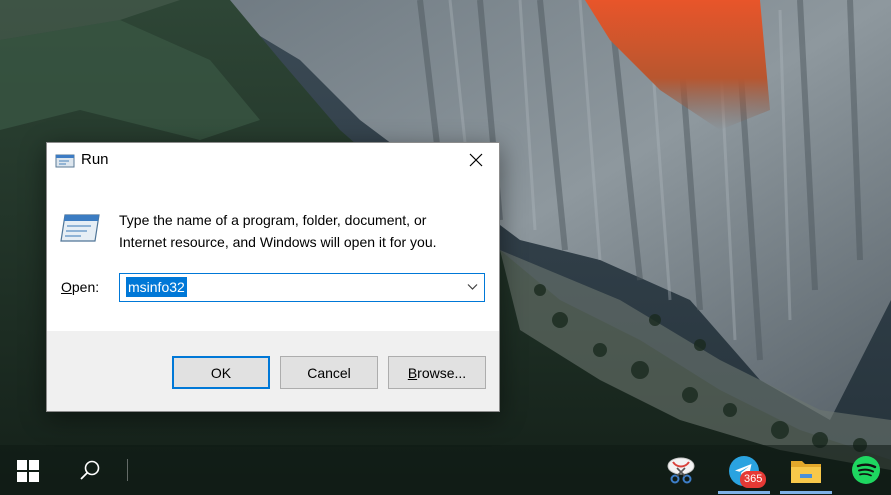 The height and width of the screenshot is (495, 891). What do you see at coordinates (66, 287) in the screenshot?
I see `open-label-accelerator: O` at bounding box center [66, 287].